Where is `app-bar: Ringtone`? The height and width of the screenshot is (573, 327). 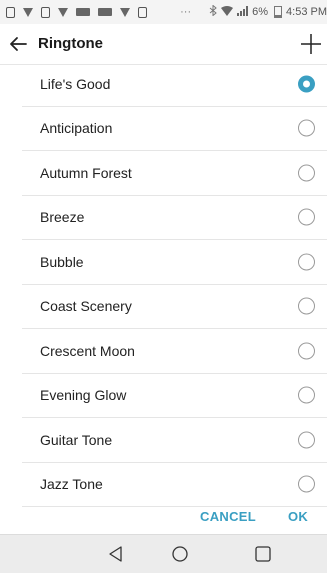 app-bar: Ringtone is located at coordinates (163, 44).